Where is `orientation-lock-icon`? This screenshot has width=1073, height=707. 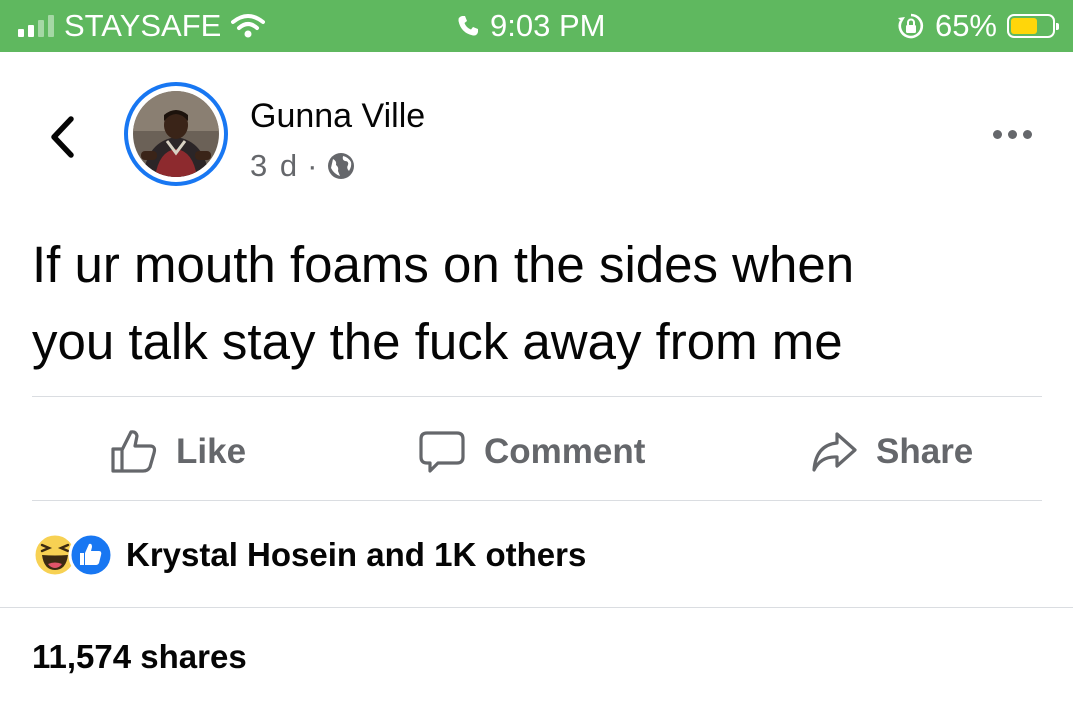
orientation-lock-icon is located at coordinates (910, 26).